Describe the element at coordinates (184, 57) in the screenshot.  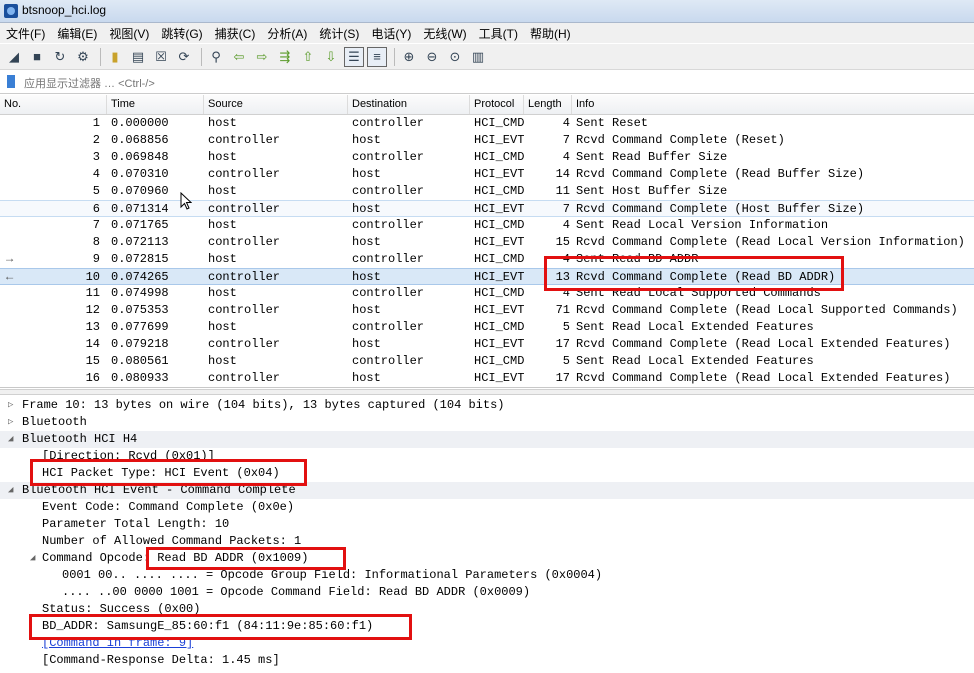
I see `reload-file-icon: ⟳` at that location.